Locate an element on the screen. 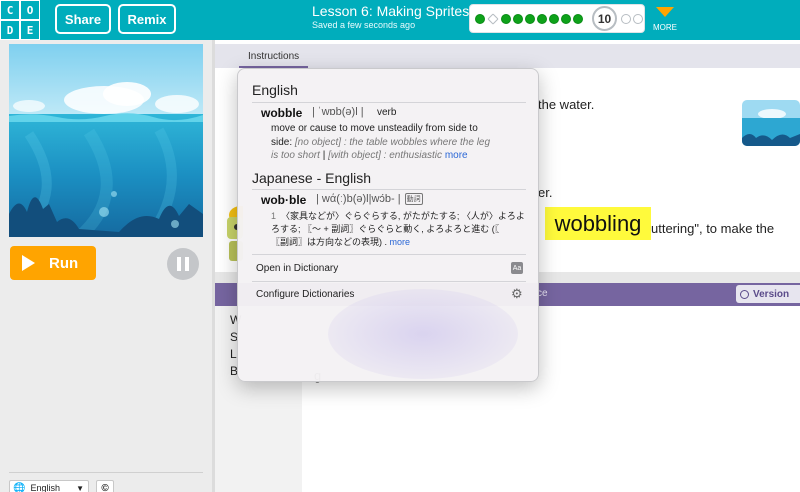 Image resolution: width=800 pixels, height=492 pixels. run-label: Run is located at coordinates (64, 263).